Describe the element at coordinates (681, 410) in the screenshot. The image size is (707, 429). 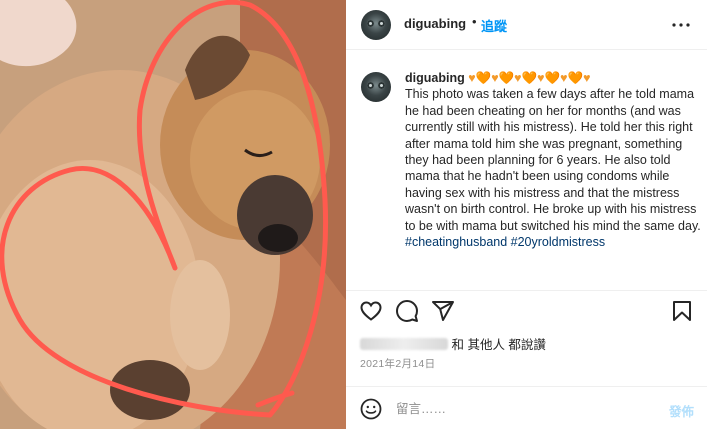
I see `post-comment-button: 發佈` at that location.